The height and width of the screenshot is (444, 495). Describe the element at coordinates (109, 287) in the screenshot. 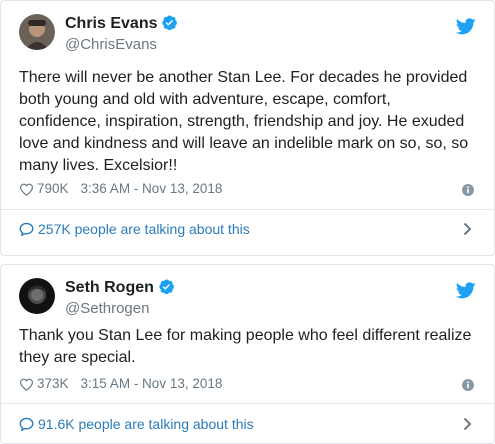

I see `author-name-text: Seth Rogen` at that location.